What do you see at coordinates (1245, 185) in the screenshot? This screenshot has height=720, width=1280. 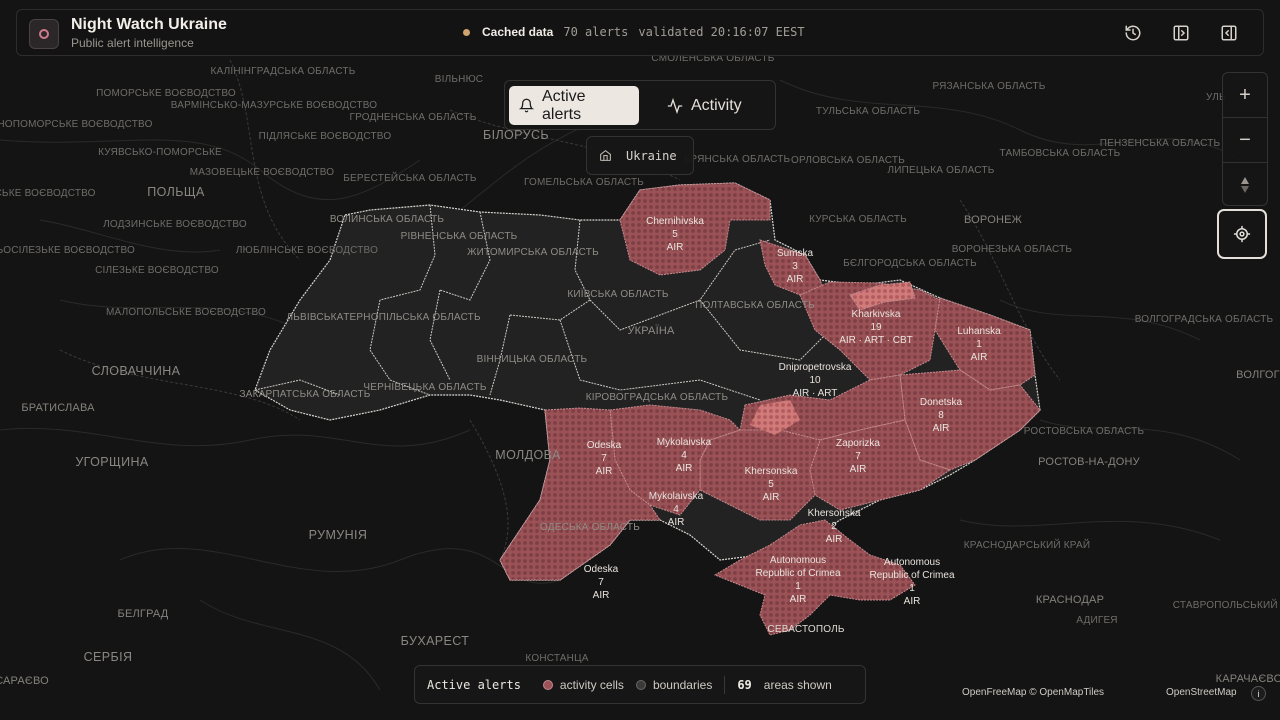 I see `compass-button` at bounding box center [1245, 185].